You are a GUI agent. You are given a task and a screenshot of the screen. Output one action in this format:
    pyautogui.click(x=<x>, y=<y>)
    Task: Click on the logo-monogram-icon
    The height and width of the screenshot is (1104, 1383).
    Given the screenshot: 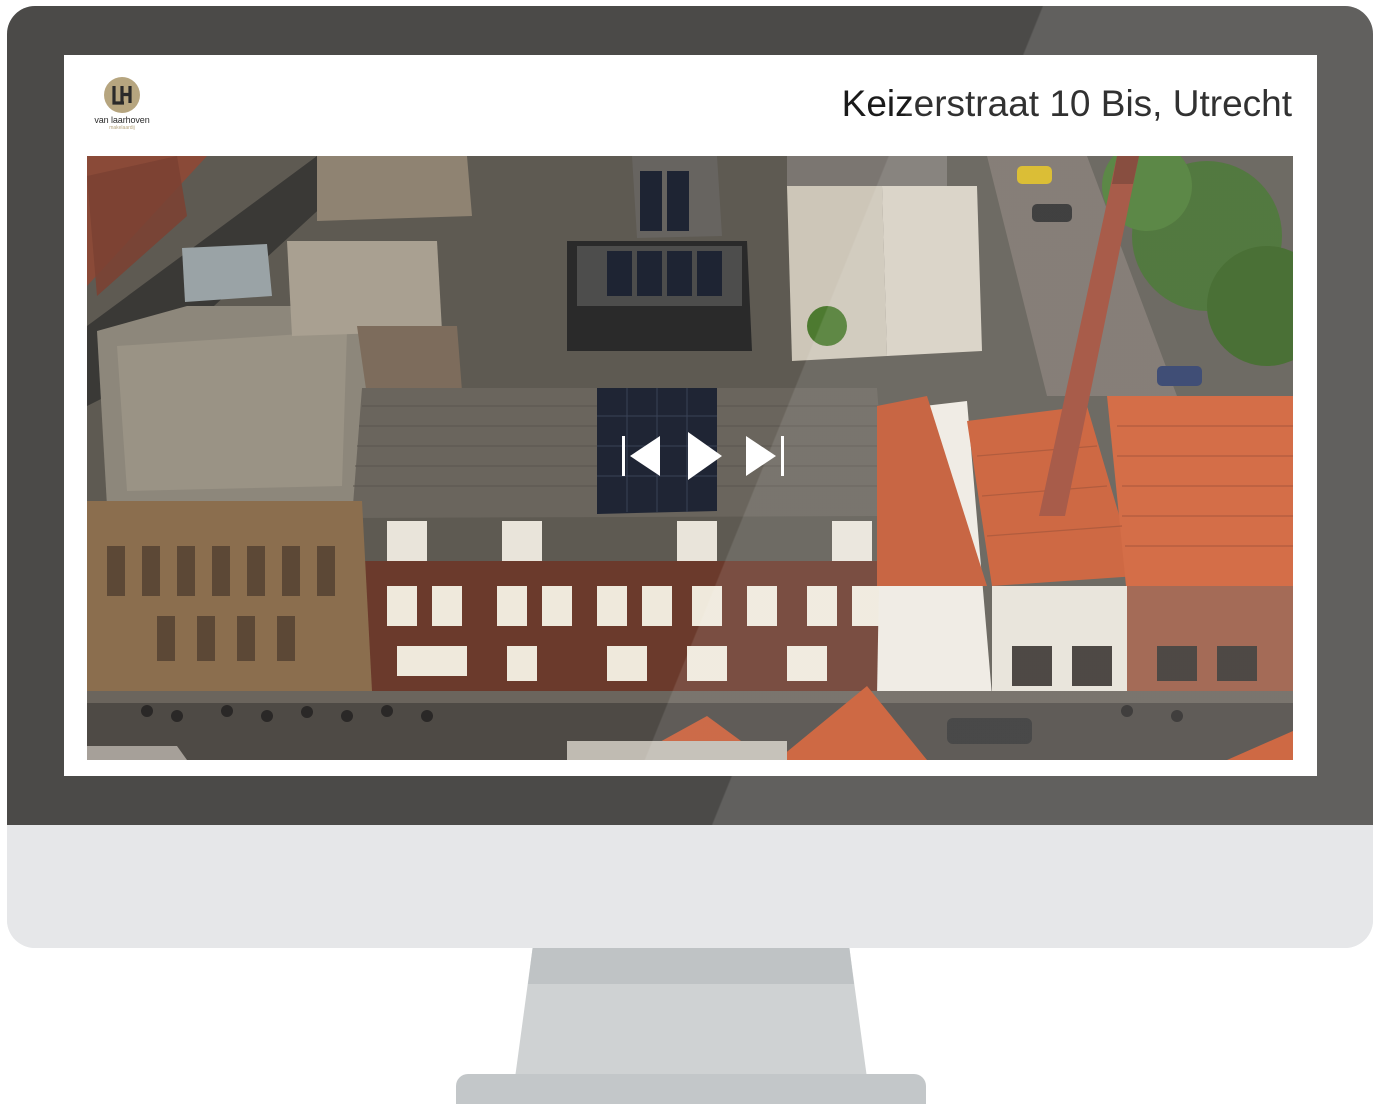 What is the action you would take?
    pyautogui.click(x=122, y=95)
    